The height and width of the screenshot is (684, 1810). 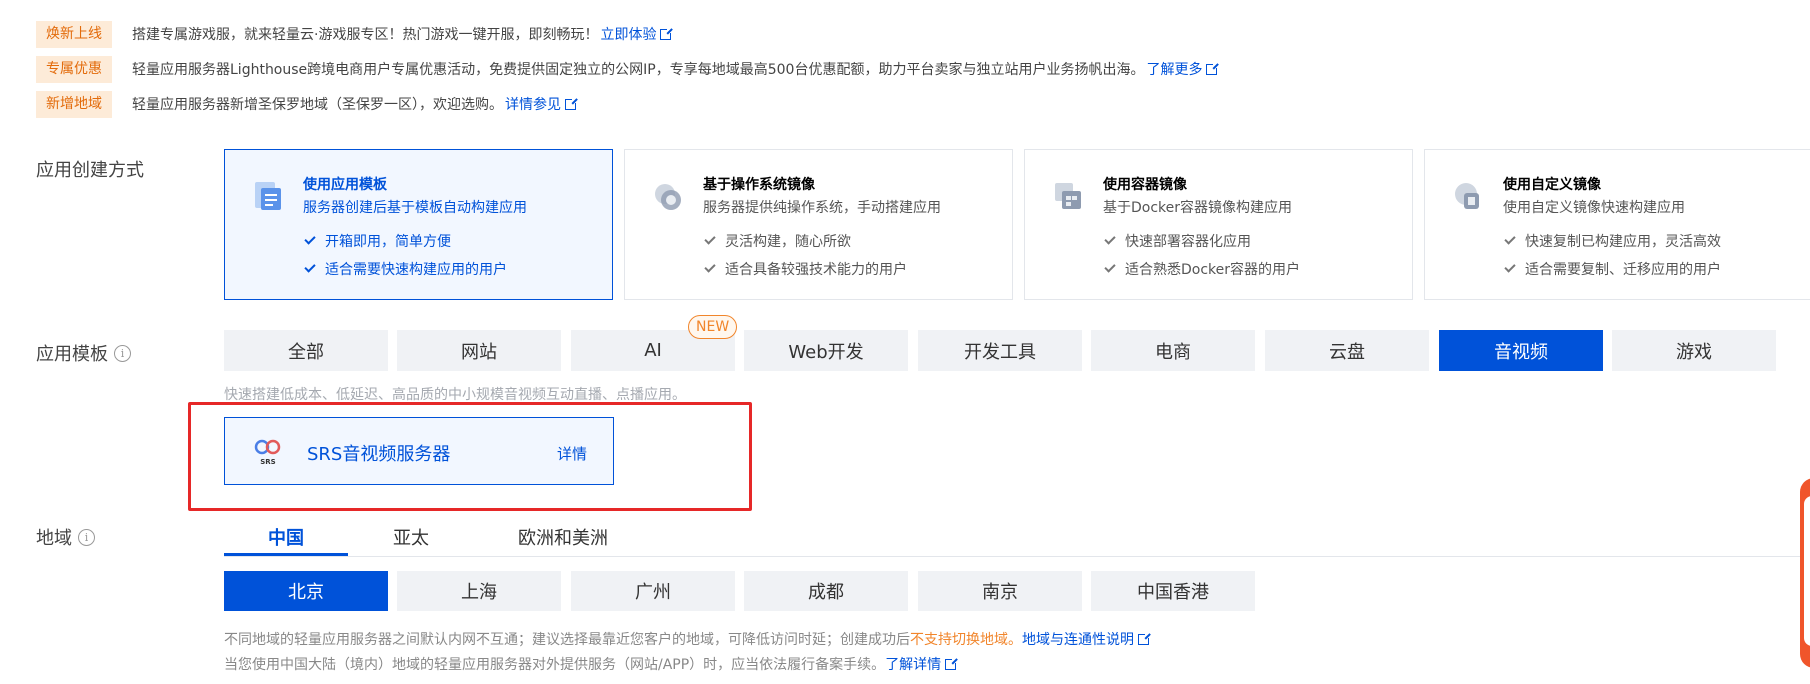 What do you see at coordinates (403, 34) in the screenshot?
I see `notice-text: 搭建专属游戏服，就来轻量云·游戏服专区！热门游戏一键开服，即刻畅玩！ 立即体验` at bounding box center [403, 34].